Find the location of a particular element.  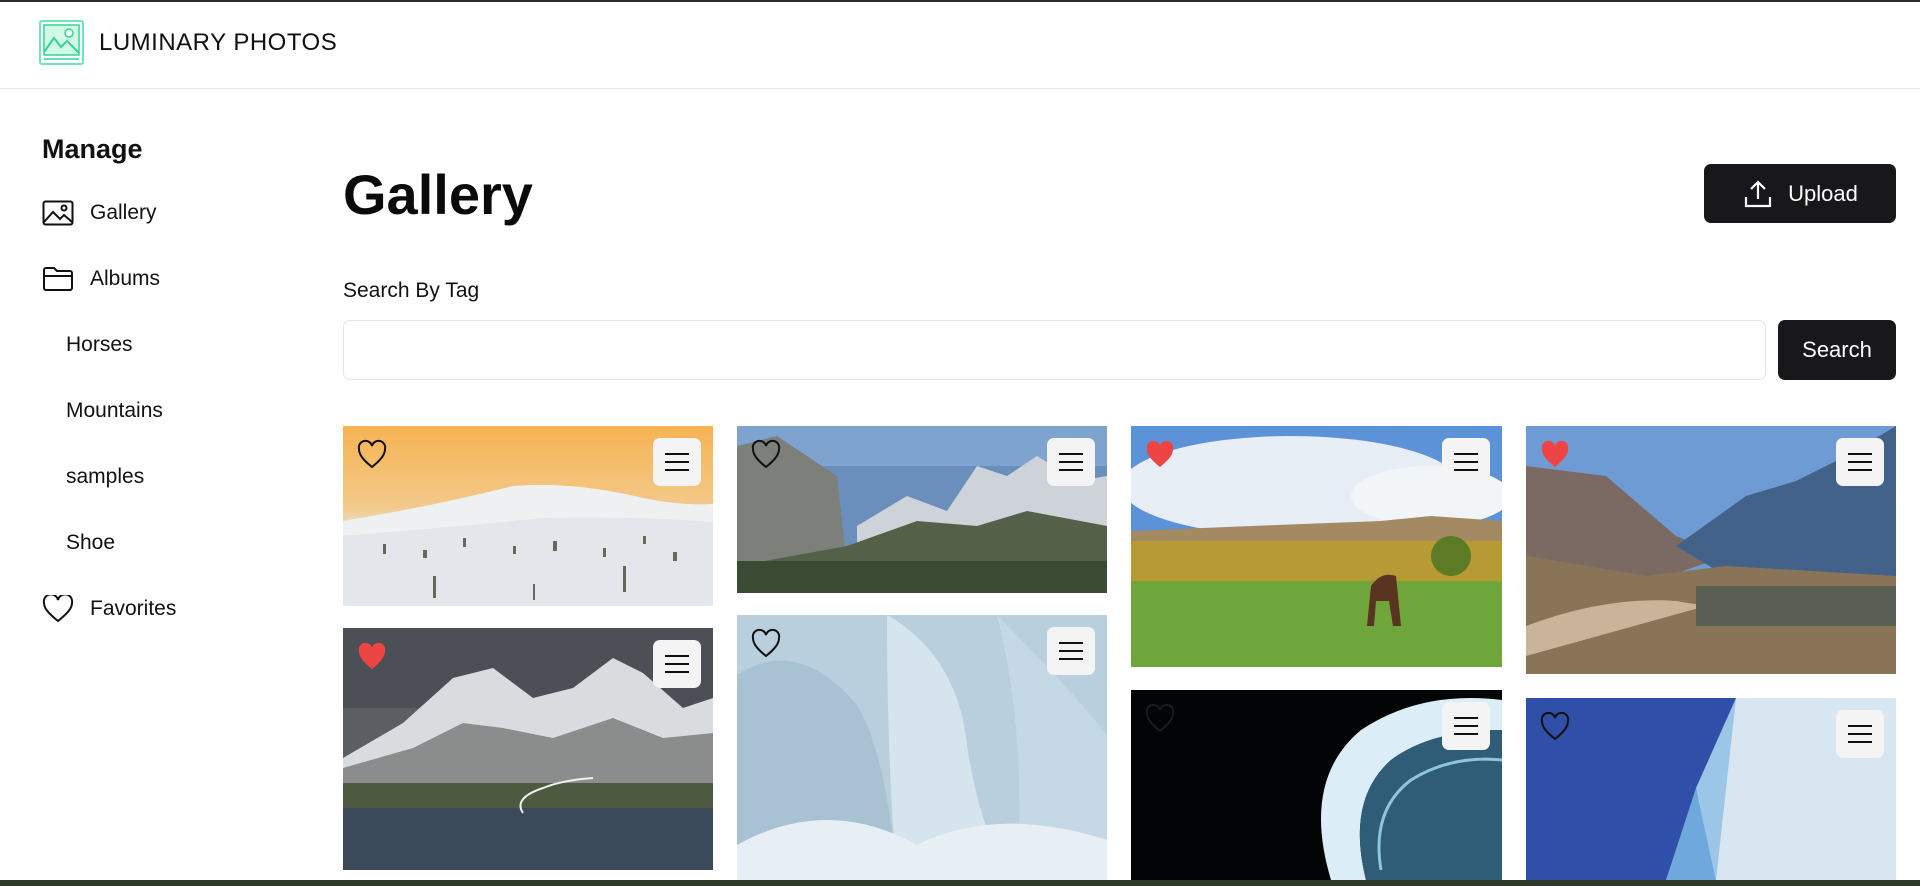

top-bar: LUMINARY PHOTOS is located at coordinates (960, 45).